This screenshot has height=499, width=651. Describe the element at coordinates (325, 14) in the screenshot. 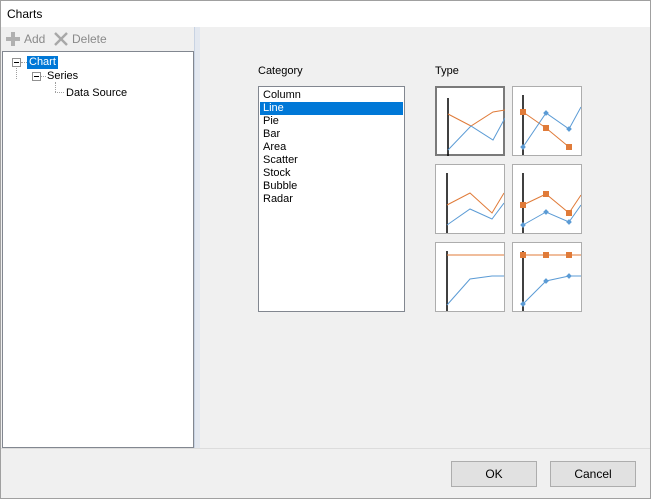

I see `title-bar: Charts` at that location.